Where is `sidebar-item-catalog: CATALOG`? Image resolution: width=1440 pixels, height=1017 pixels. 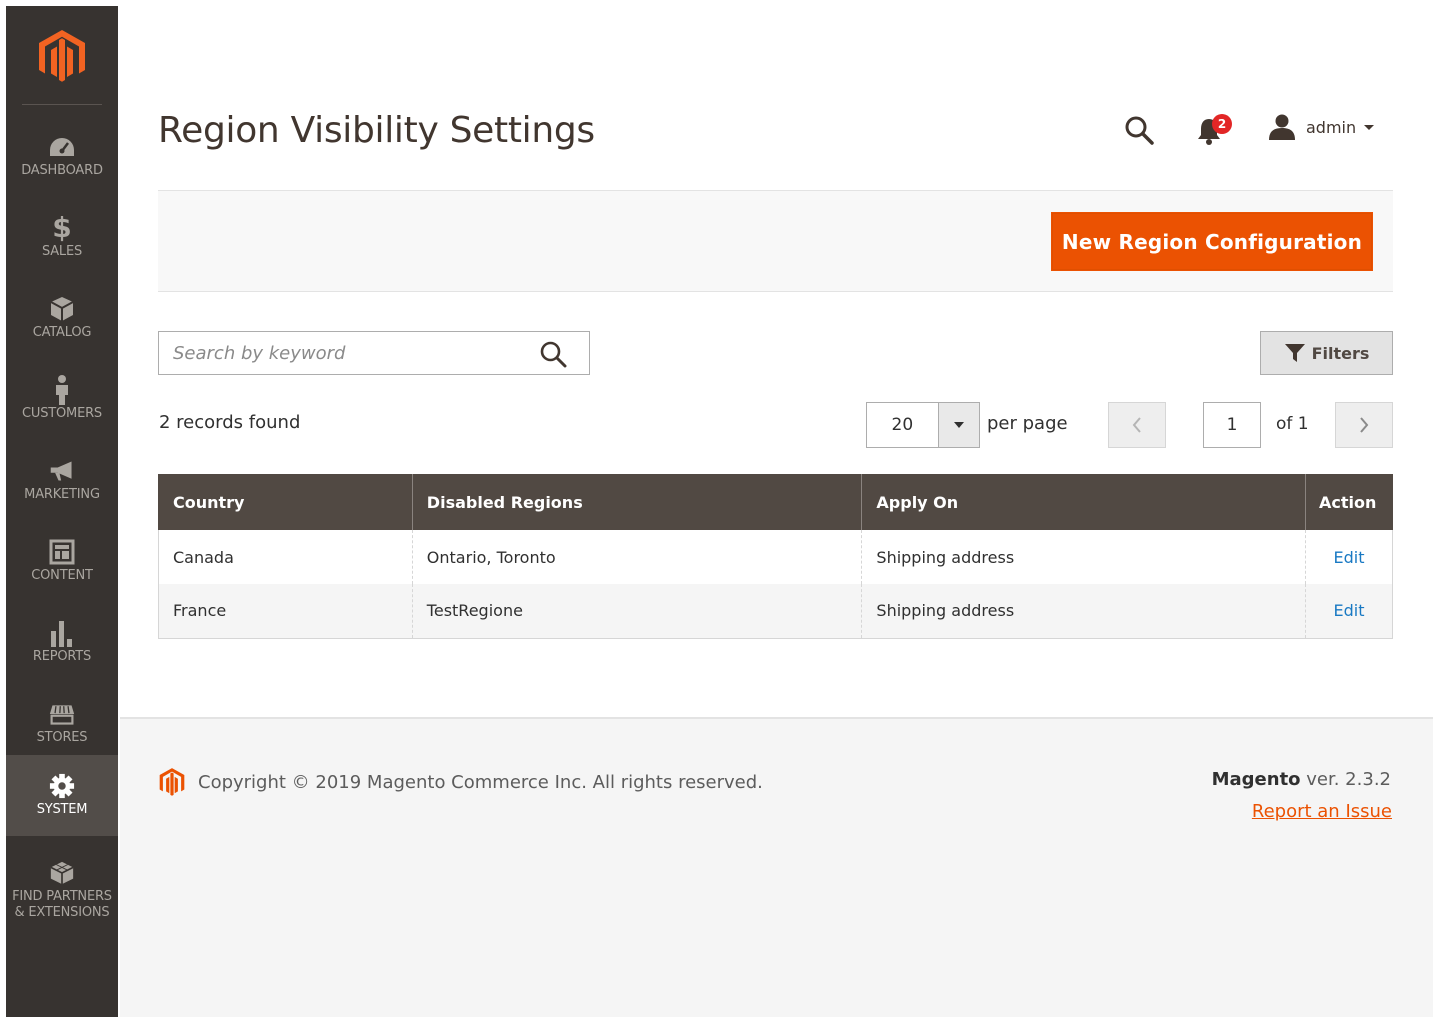
sidebar-item-catalog: CATALOG is located at coordinates (62, 318).